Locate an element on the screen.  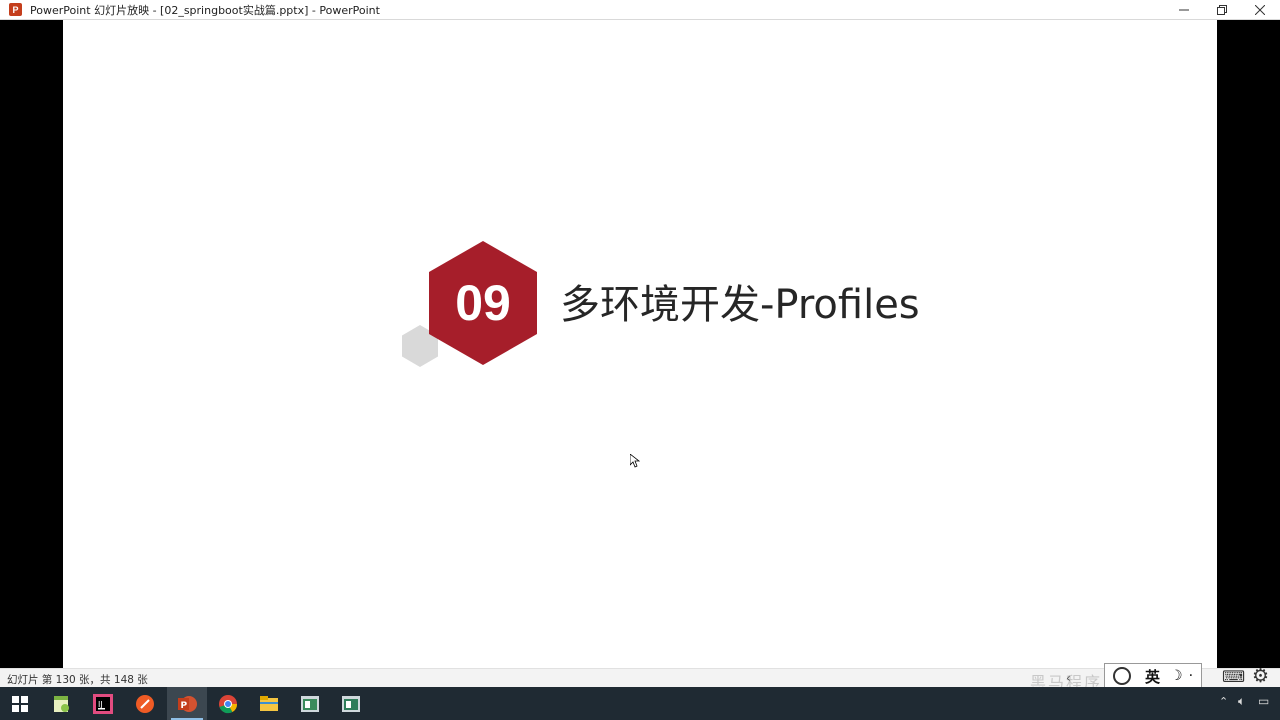
restore-button is located at coordinates (1222, 9).